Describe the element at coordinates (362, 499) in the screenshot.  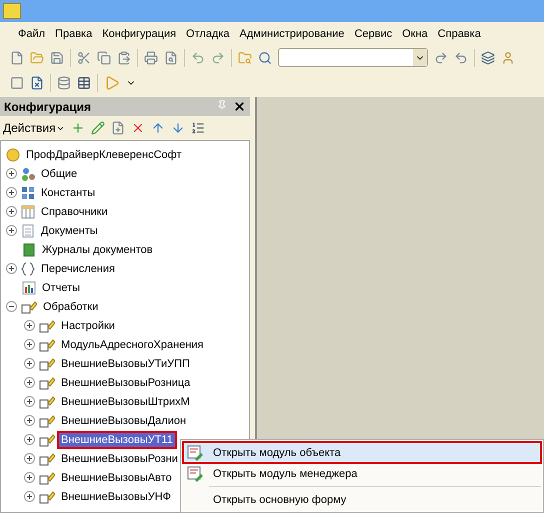
I see `context-menu-item: Открыть основную форму` at that location.